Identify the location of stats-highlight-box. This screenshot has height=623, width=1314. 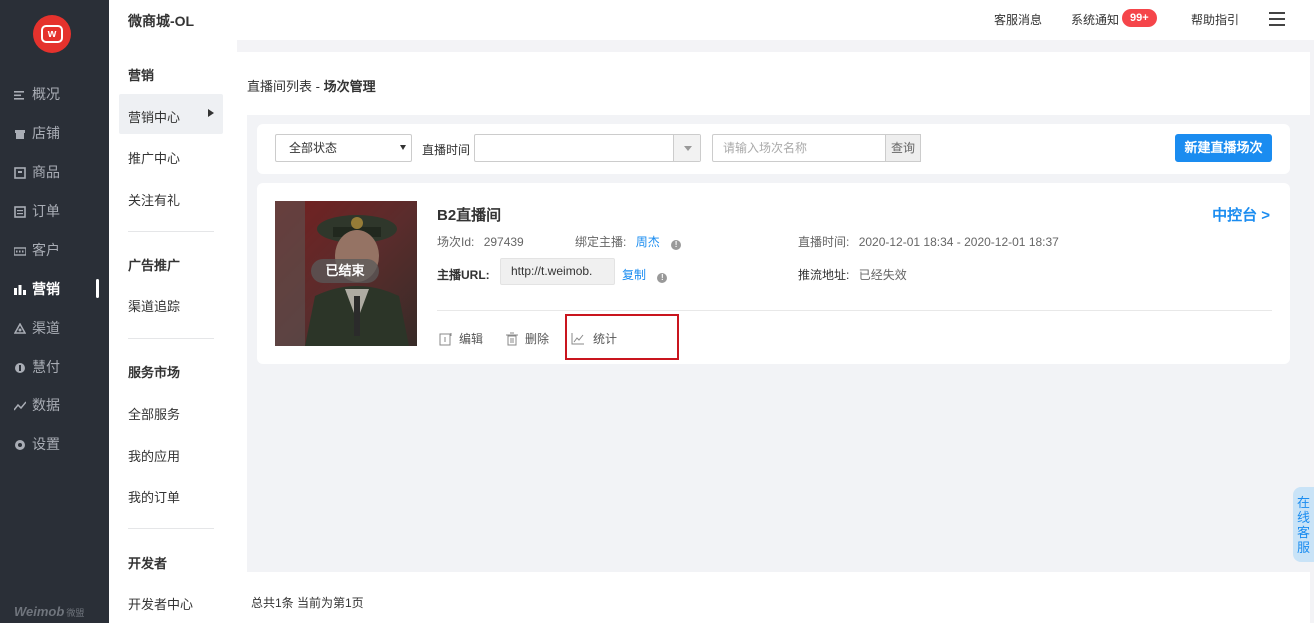
(622, 337).